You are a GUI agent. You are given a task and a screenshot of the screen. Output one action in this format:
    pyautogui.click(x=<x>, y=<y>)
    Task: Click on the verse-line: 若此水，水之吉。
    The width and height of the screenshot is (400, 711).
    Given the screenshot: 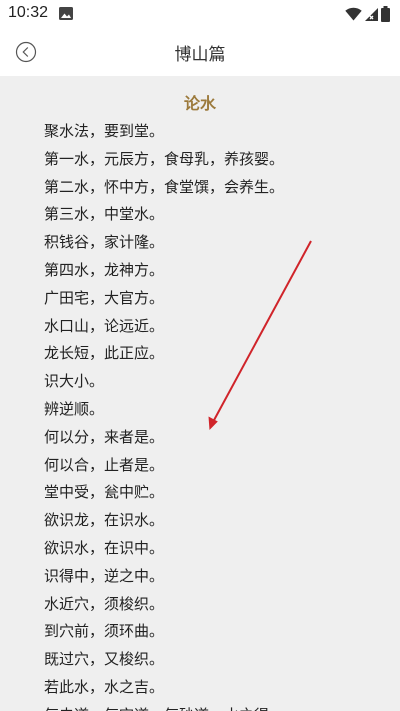 What is the action you would take?
    pyautogui.click(x=104, y=686)
    